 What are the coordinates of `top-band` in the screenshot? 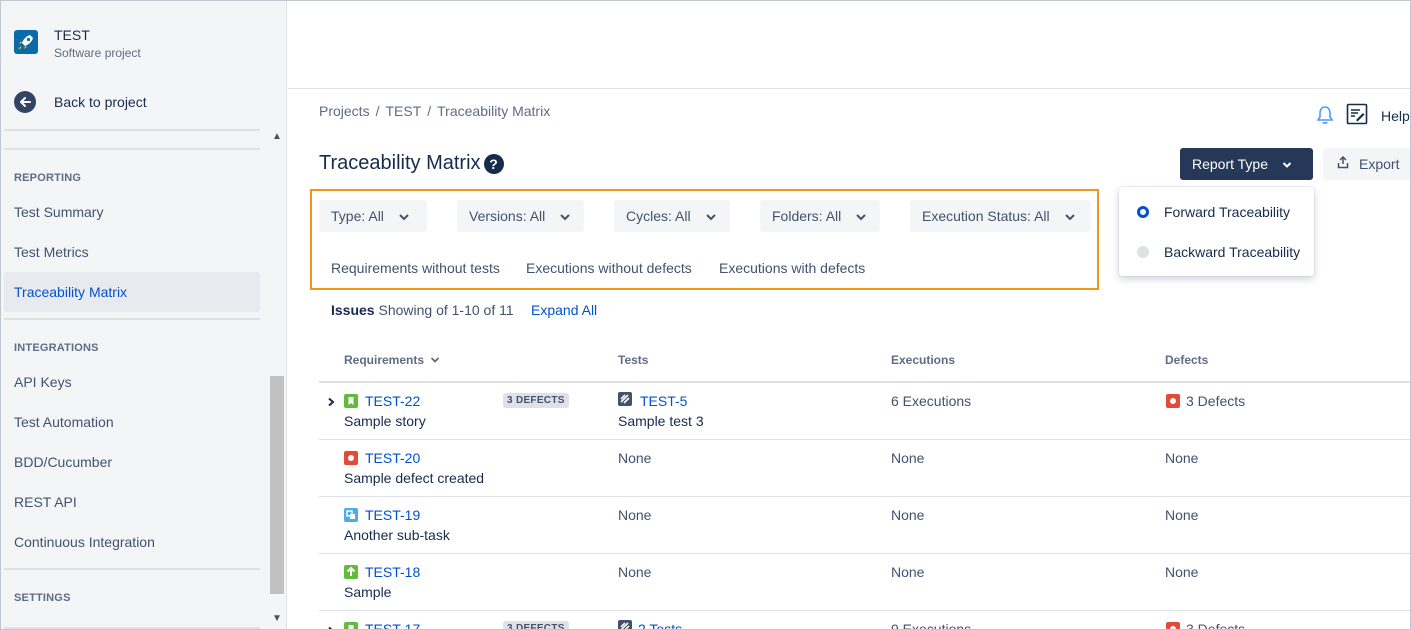 It's located at (849, 45).